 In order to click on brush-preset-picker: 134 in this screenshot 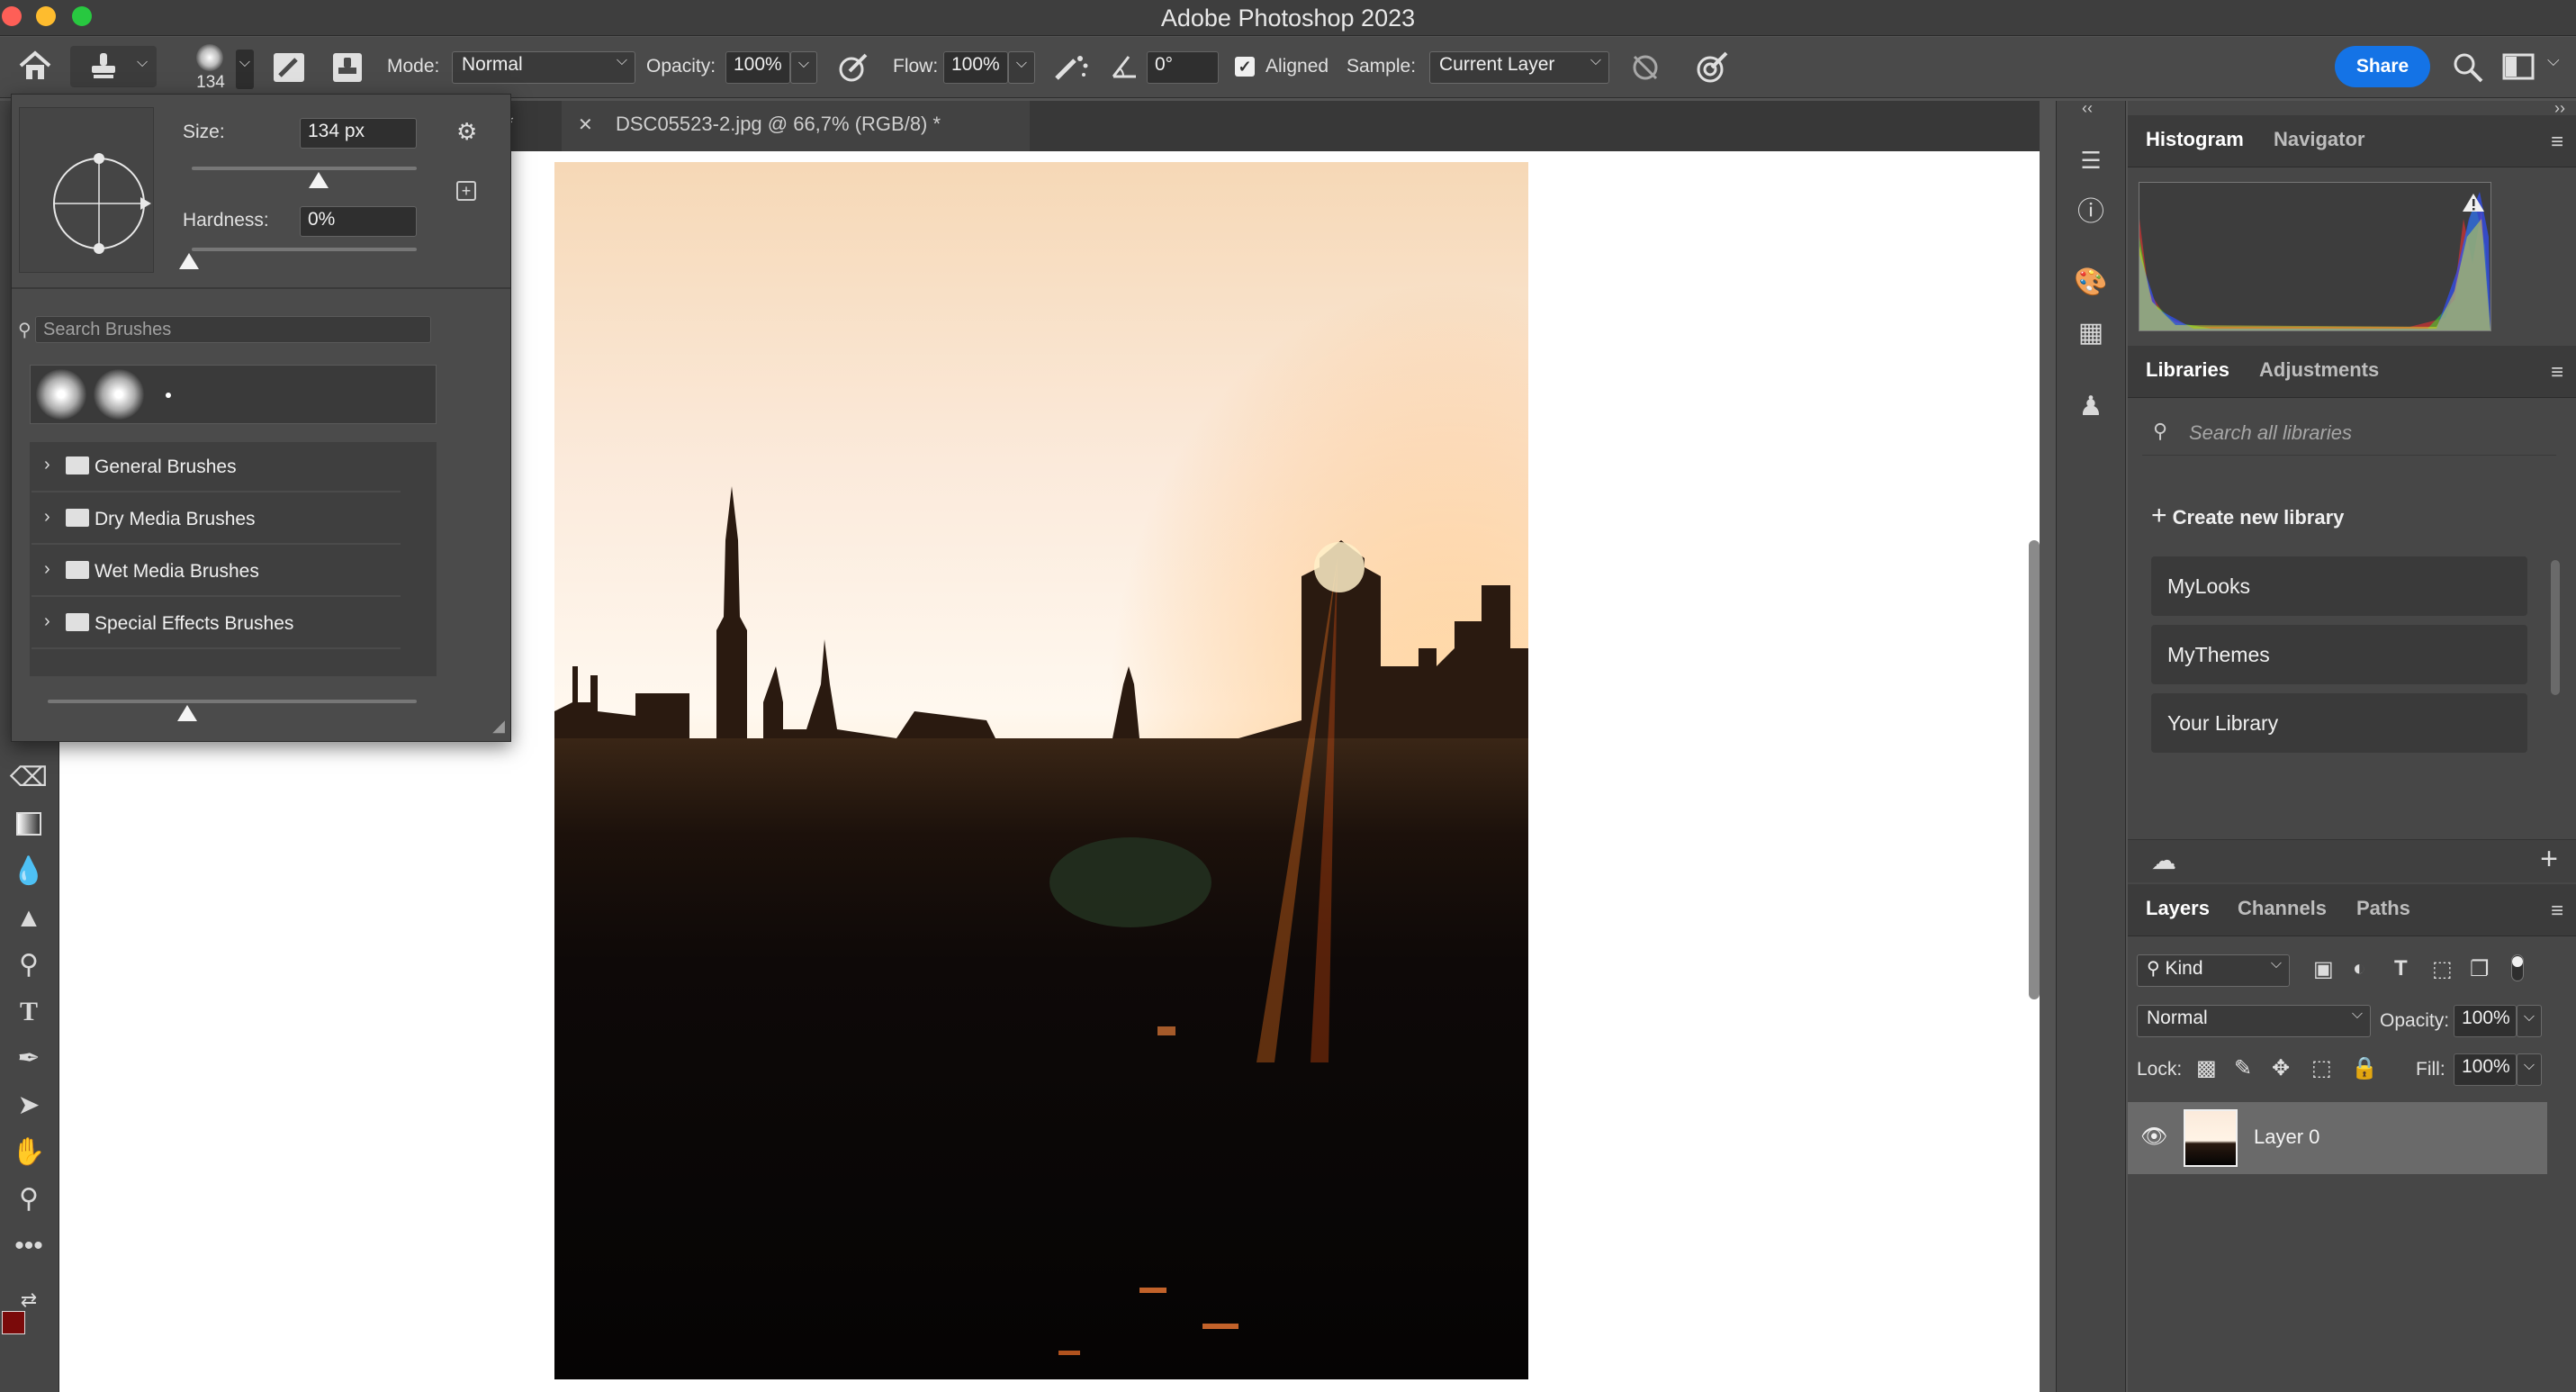, I will do `click(210, 69)`.